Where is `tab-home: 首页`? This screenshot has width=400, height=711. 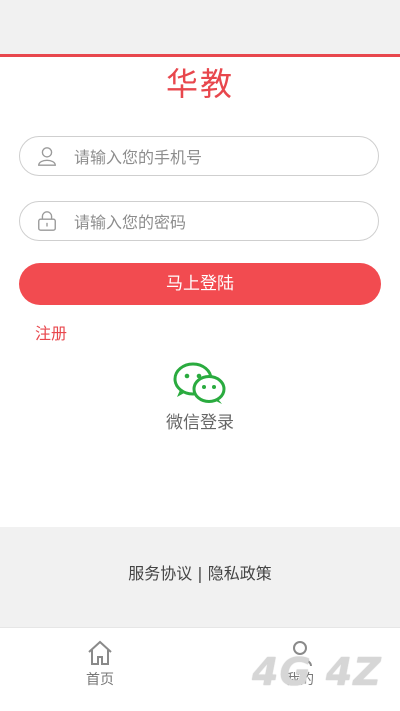 tab-home: 首页 is located at coordinates (100, 663).